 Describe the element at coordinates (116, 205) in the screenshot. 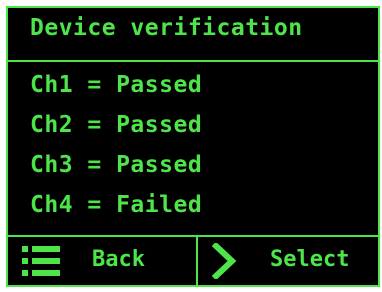

I see `channel-status-ch4: Ch4 = Failed` at that location.